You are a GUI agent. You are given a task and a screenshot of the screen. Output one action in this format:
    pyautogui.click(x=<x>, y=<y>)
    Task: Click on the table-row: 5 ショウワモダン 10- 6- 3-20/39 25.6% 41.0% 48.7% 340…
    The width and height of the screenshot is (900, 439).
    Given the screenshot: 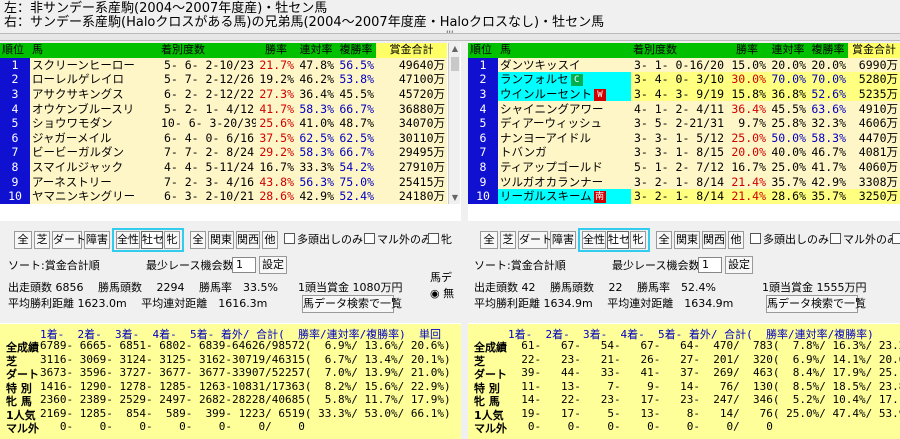 What is the action you would take?
    pyautogui.click(x=223, y=123)
    